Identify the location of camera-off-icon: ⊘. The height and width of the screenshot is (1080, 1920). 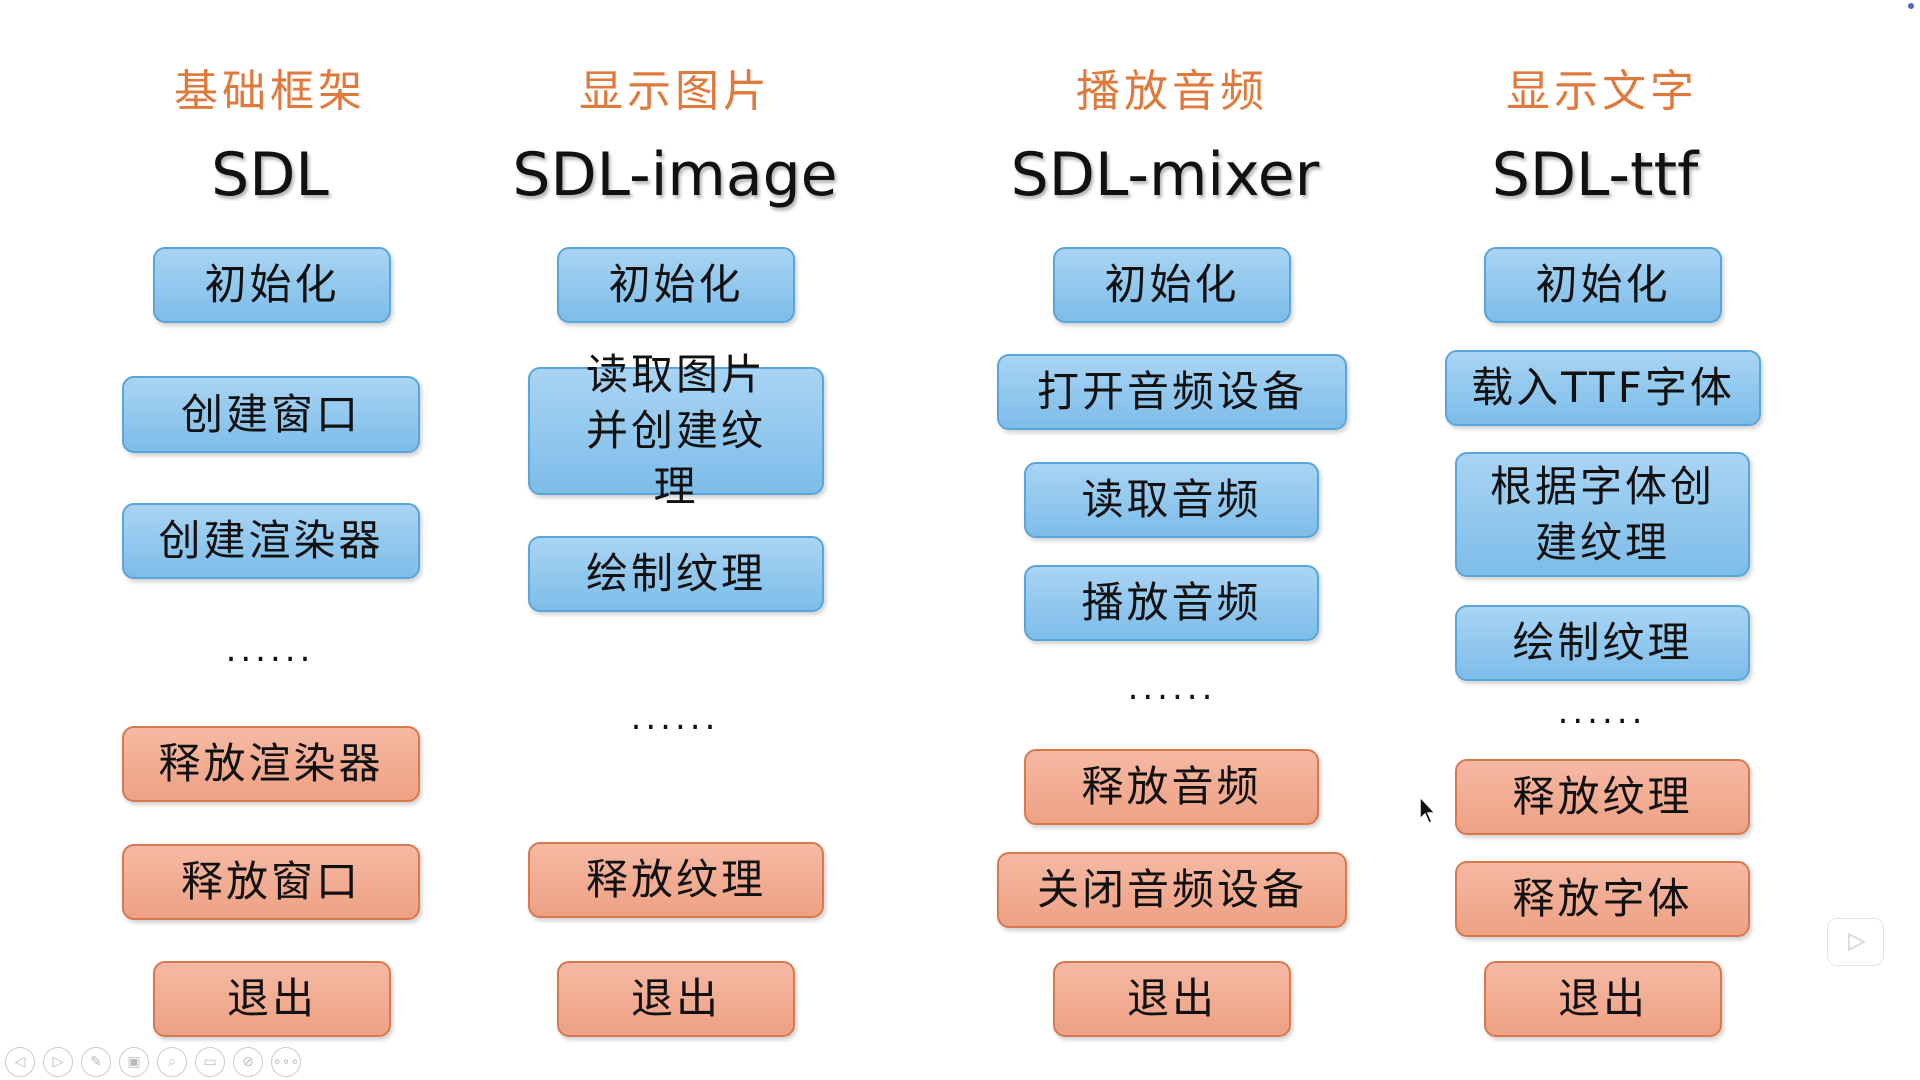
(248, 1062).